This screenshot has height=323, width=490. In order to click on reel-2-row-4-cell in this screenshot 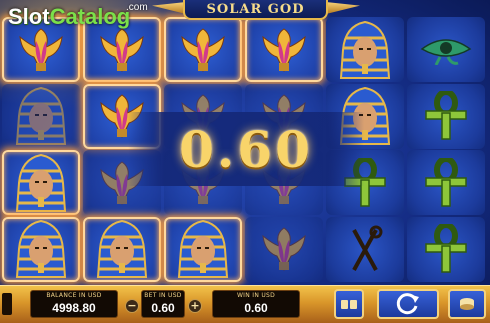, I will do `click(122, 249)`.